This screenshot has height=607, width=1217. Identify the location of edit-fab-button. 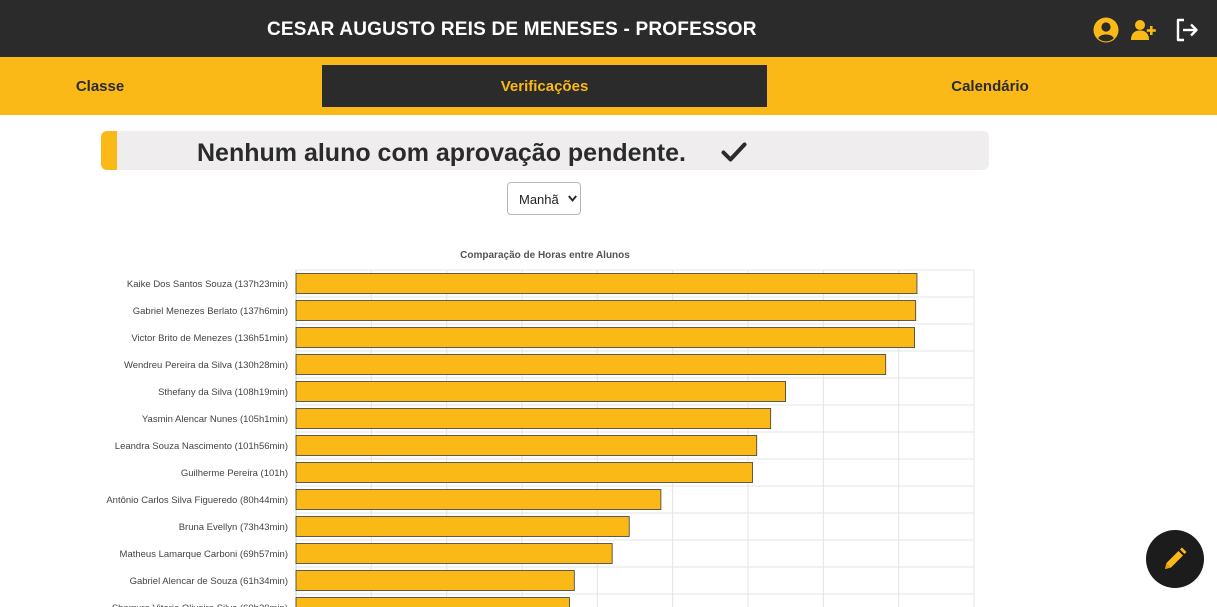
(1175, 559).